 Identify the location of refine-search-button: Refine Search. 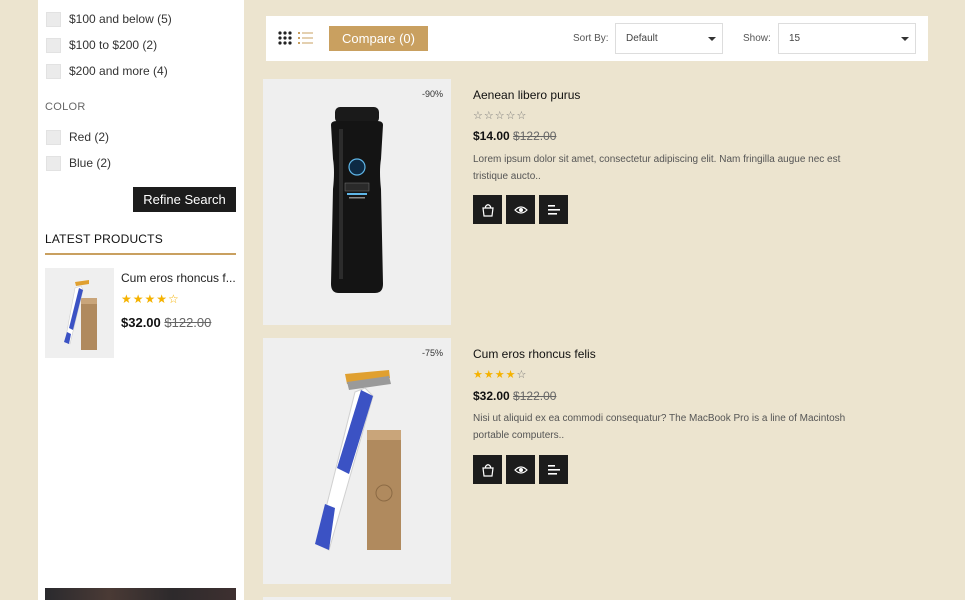
(184, 199).